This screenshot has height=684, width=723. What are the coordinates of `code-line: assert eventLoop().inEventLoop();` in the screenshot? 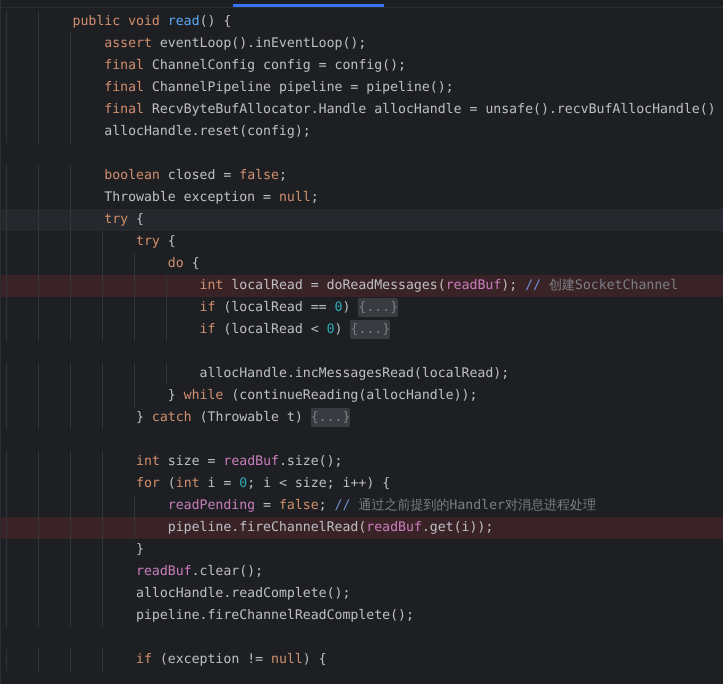 It's located at (235, 43).